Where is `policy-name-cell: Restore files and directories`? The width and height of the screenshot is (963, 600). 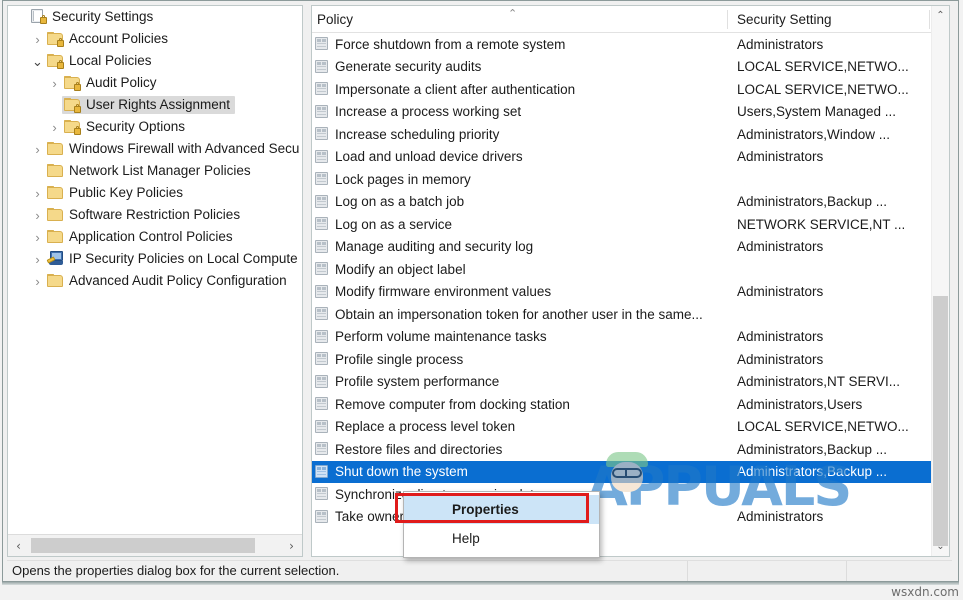 policy-name-cell: Restore files and directories is located at coordinates (520, 449).